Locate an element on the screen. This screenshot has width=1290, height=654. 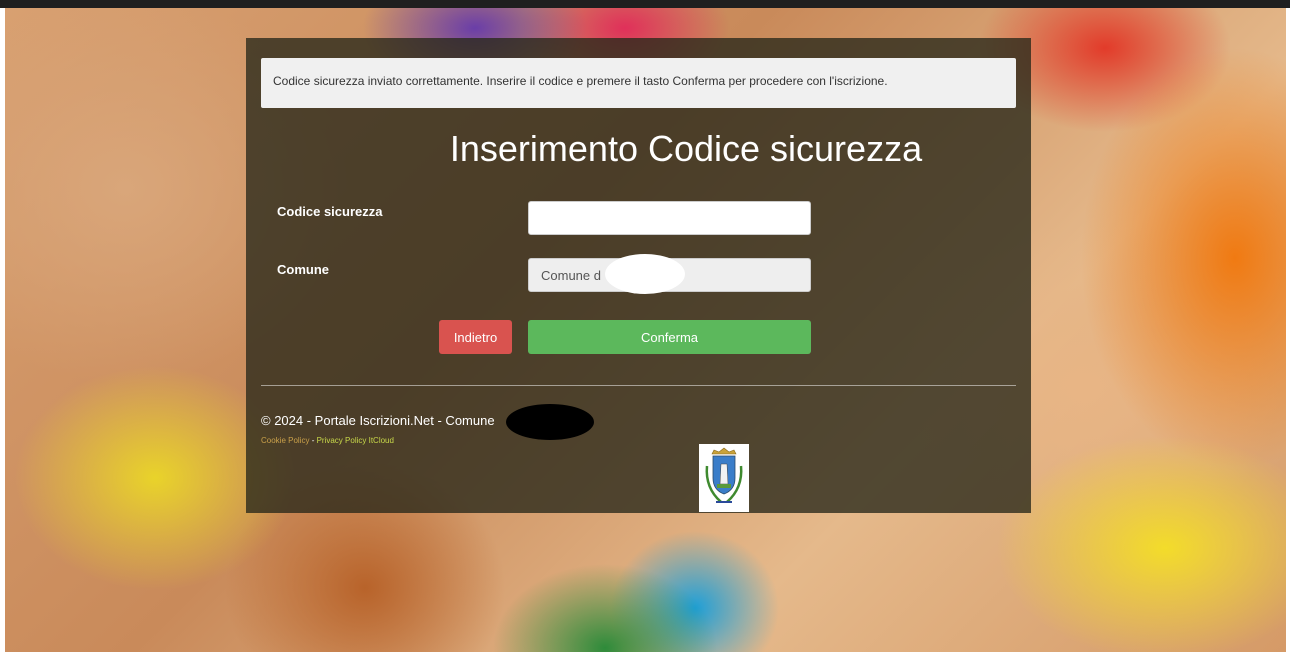
municipal-crest-icon is located at coordinates (724, 478).